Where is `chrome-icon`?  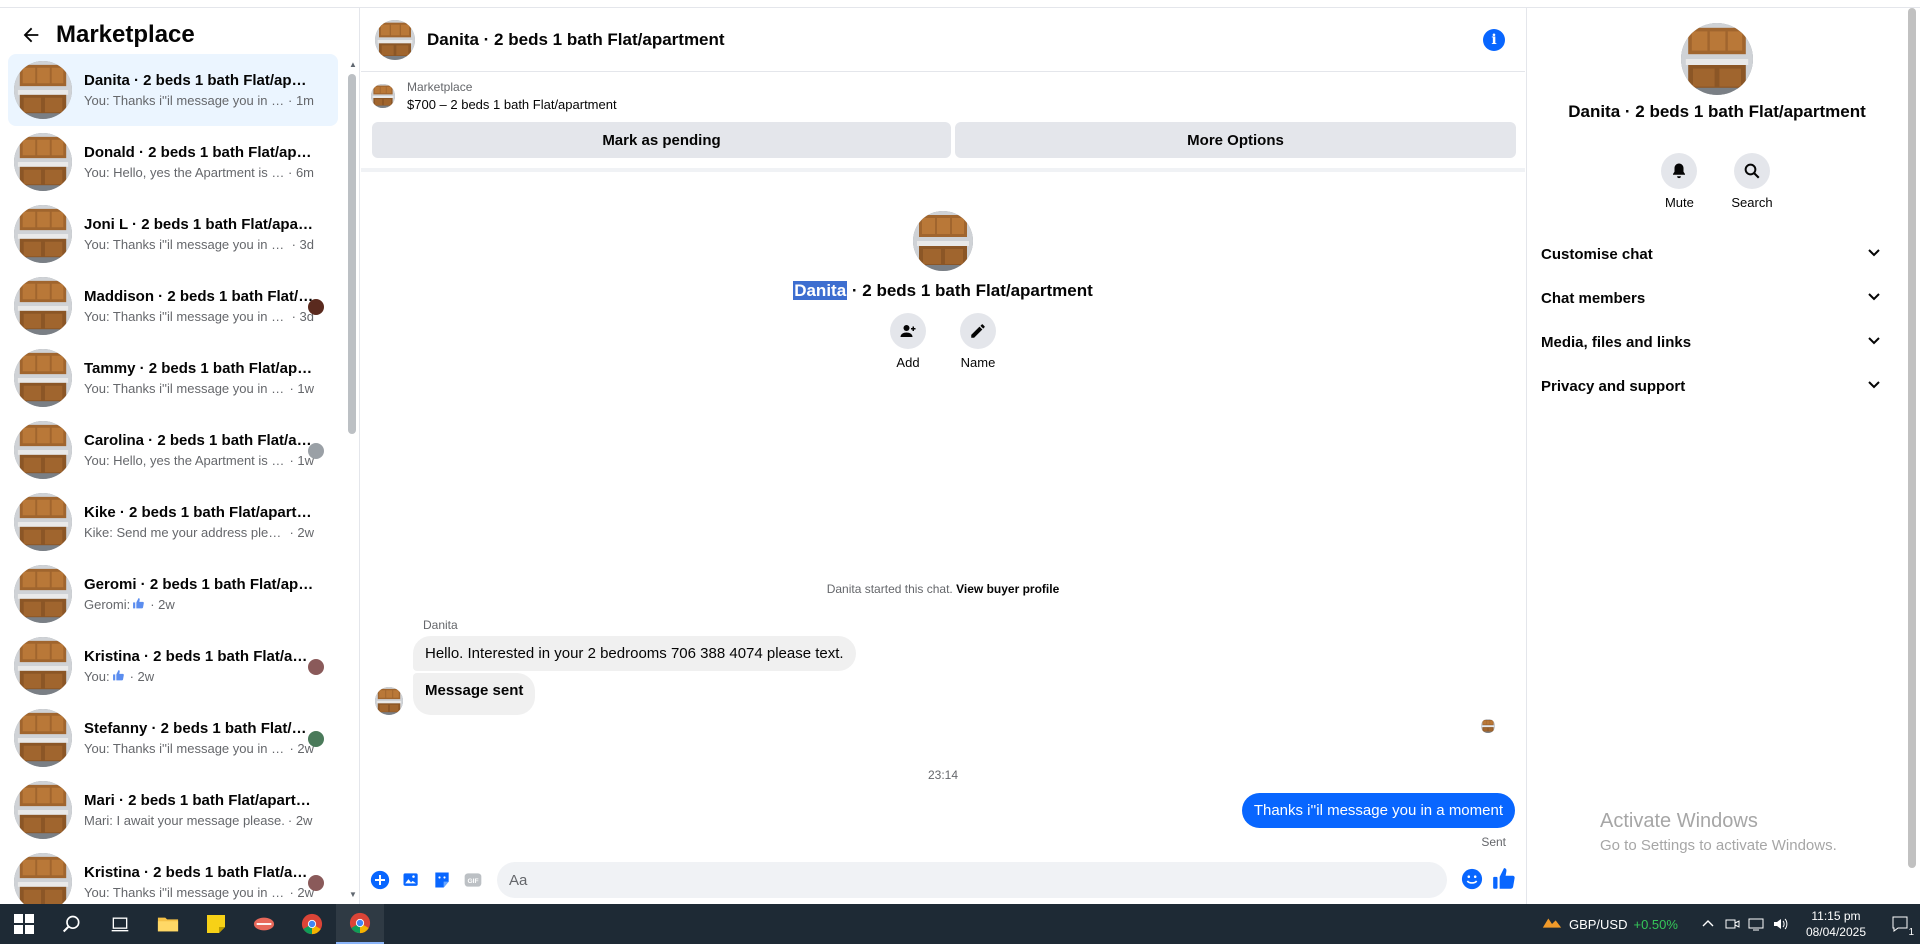 chrome-icon is located at coordinates (312, 924).